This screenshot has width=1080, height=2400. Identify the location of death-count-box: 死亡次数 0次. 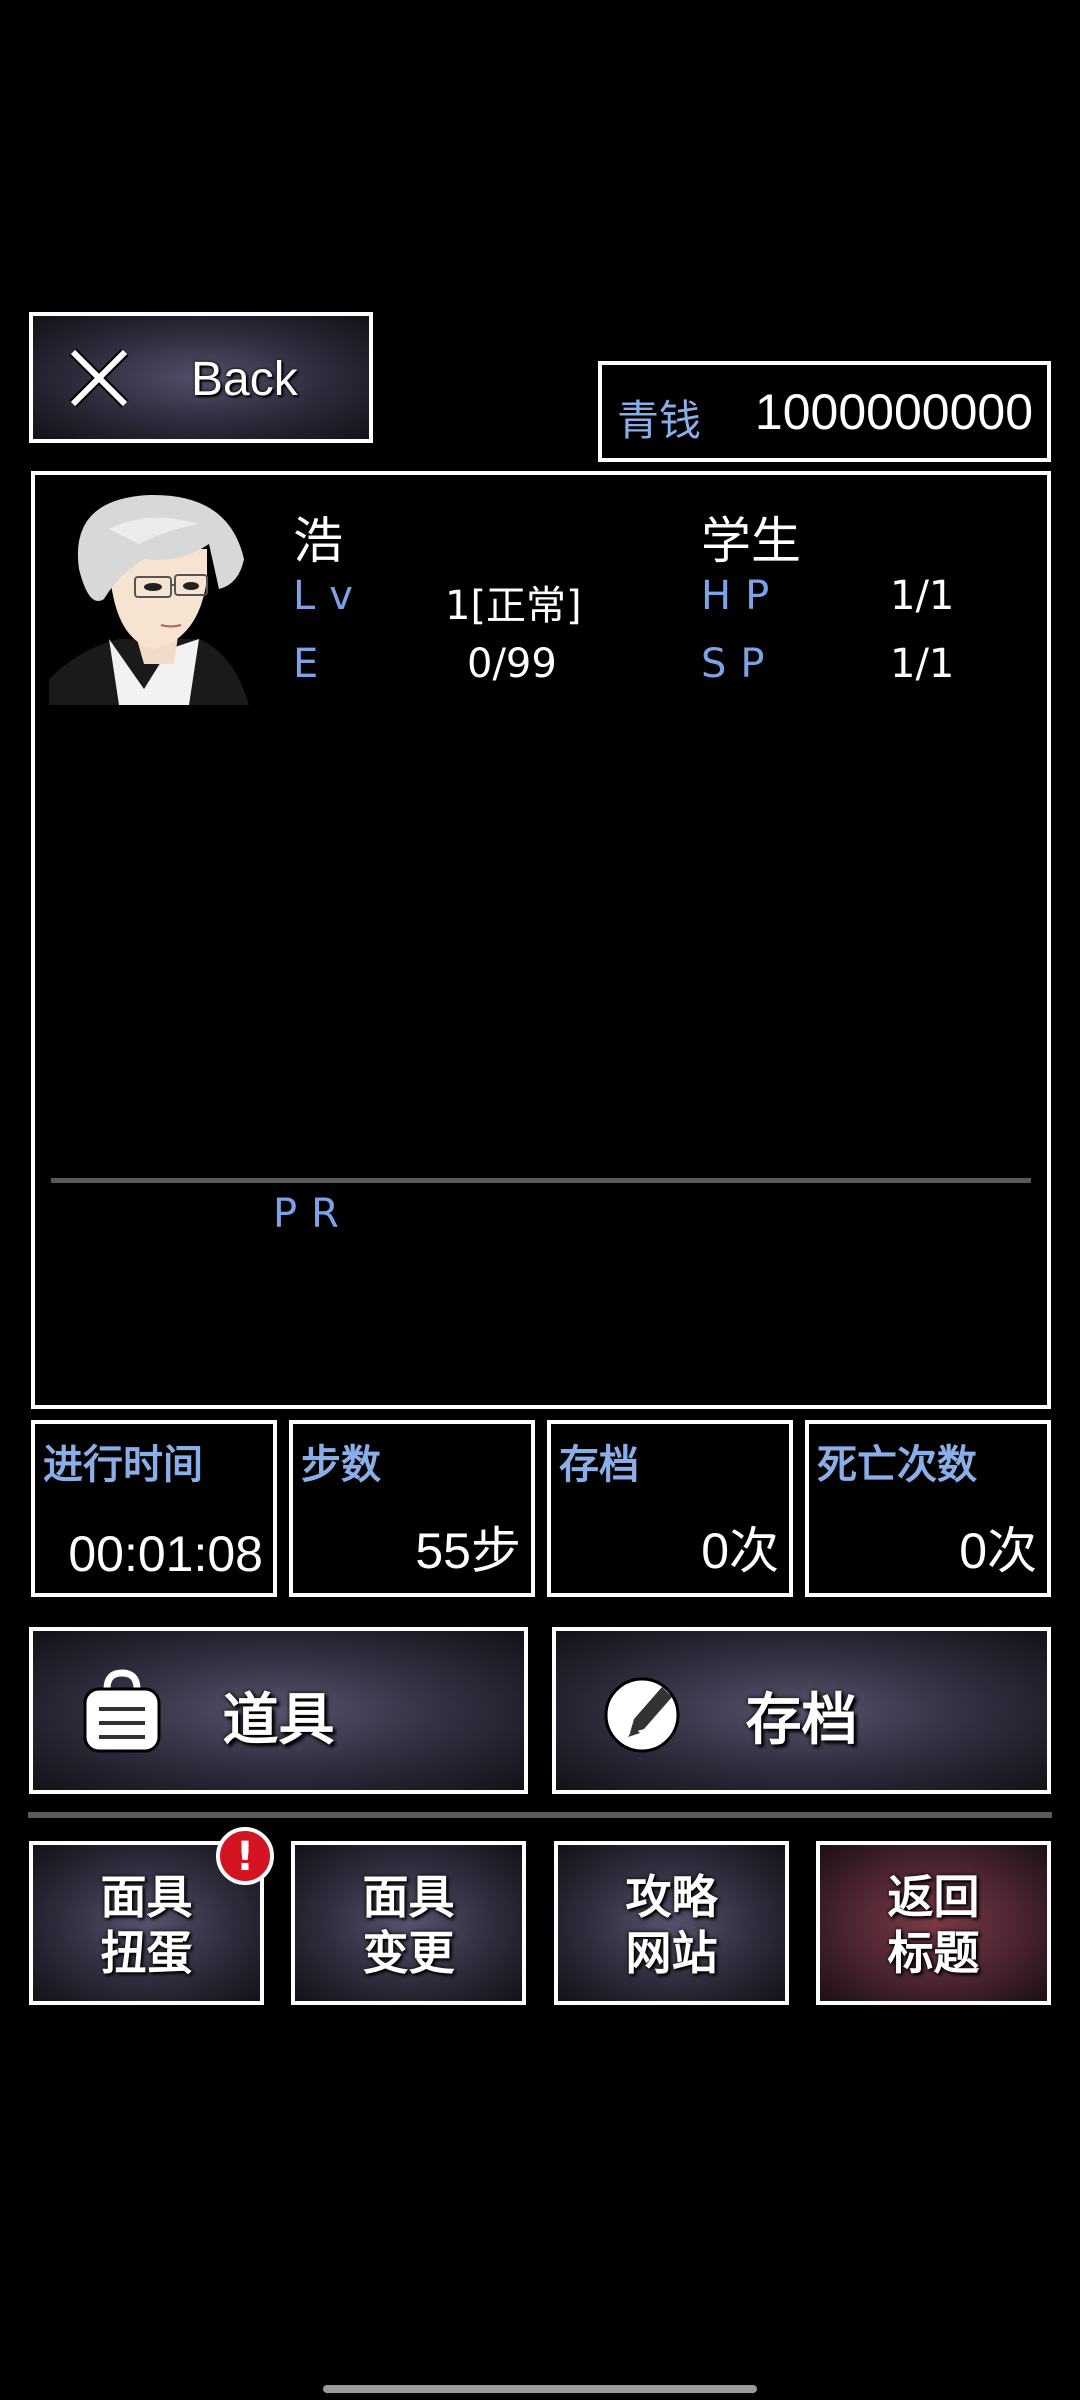
(928, 1508).